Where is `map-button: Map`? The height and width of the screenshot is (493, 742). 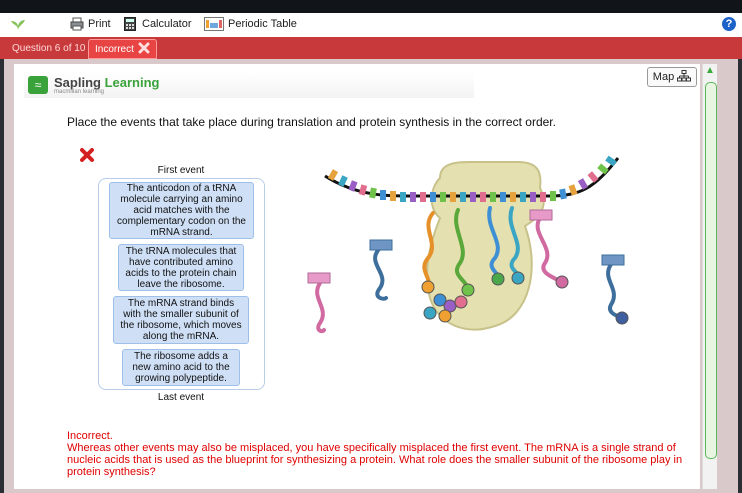 map-button: Map is located at coordinates (672, 77).